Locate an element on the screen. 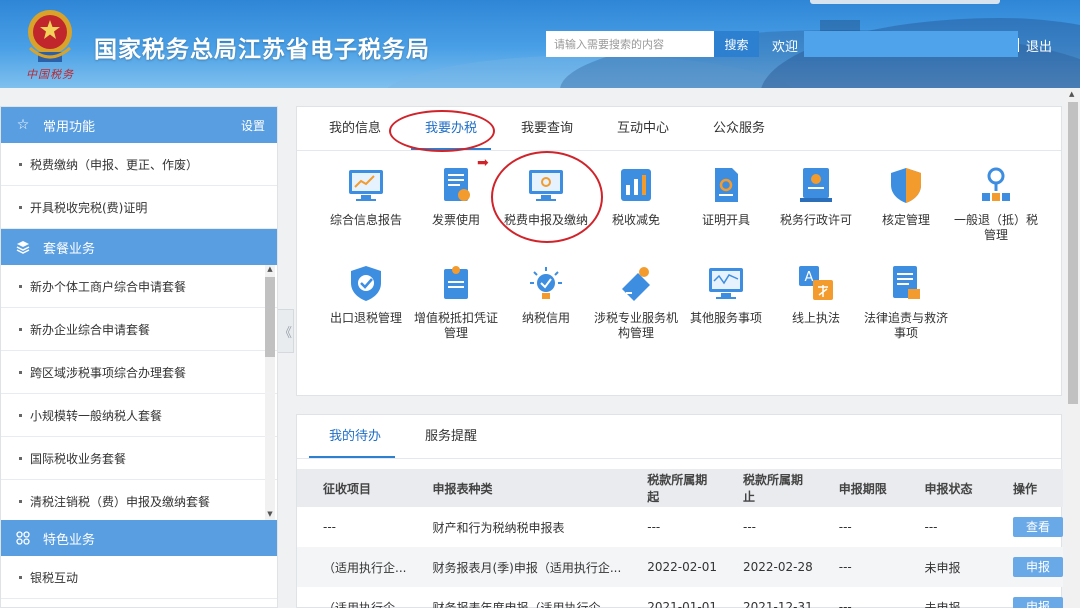 The width and height of the screenshot is (1080, 608). function-assessment: 核定管理 is located at coordinates (906, 214).